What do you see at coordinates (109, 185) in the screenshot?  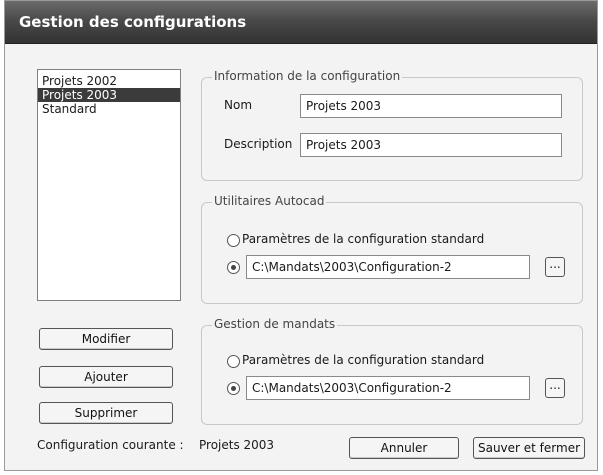 I see `configurations-list: Projets 2002 Projets 2003 Standard` at bounding box center [109, 185].